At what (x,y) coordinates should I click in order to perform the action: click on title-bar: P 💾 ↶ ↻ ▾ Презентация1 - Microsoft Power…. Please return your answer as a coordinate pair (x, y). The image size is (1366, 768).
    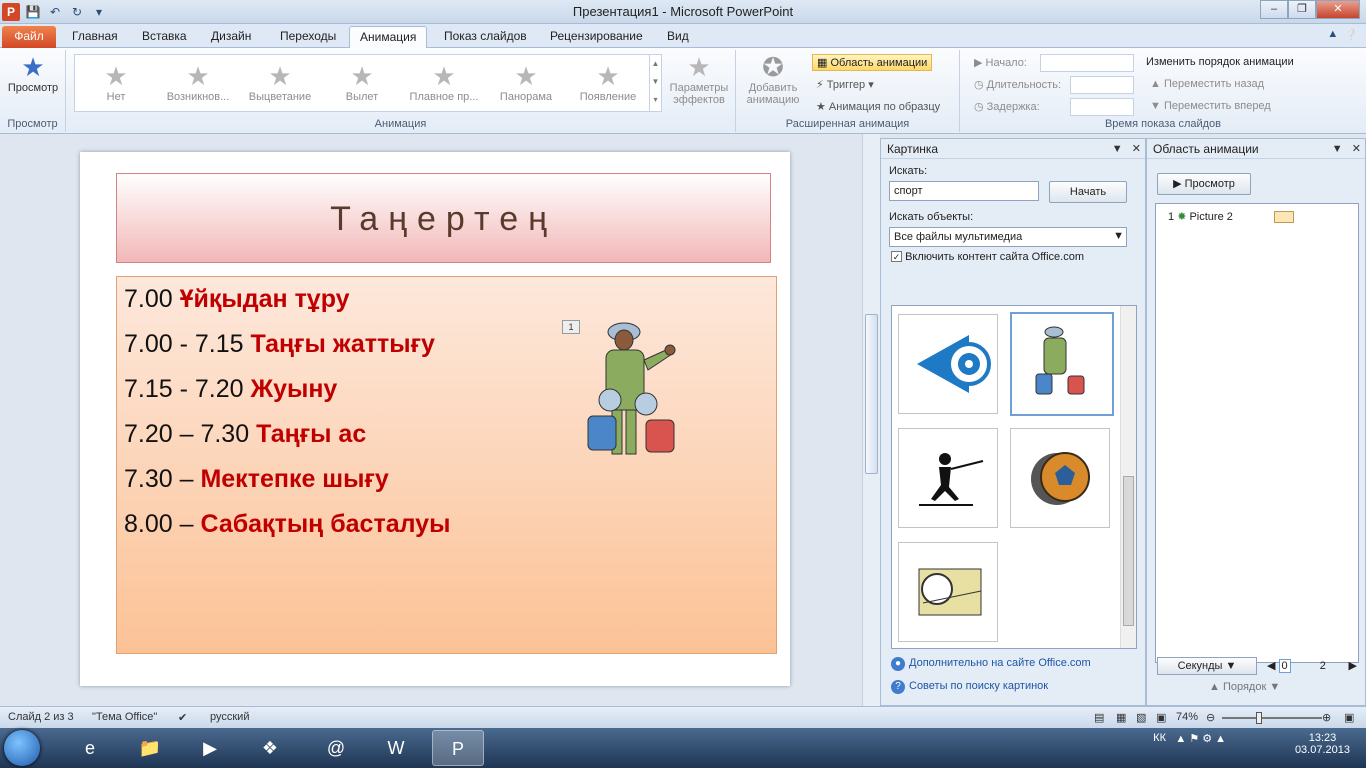
    Looking at the image, I should click on (683, 12).